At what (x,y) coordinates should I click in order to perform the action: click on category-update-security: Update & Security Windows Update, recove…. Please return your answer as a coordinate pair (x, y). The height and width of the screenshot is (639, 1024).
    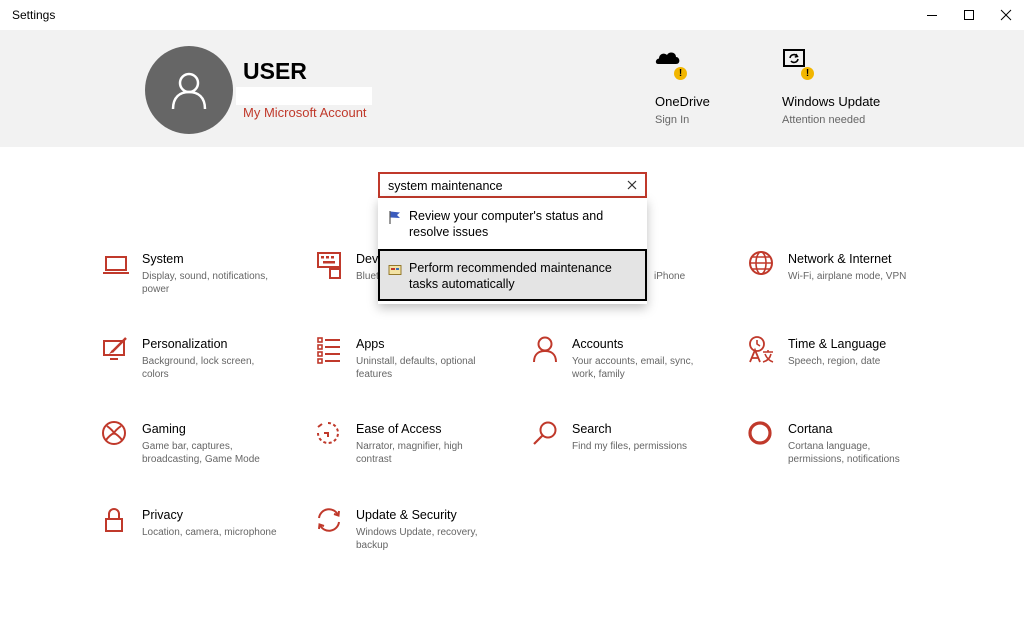
    Looking at the image, I should click on (416, 537).